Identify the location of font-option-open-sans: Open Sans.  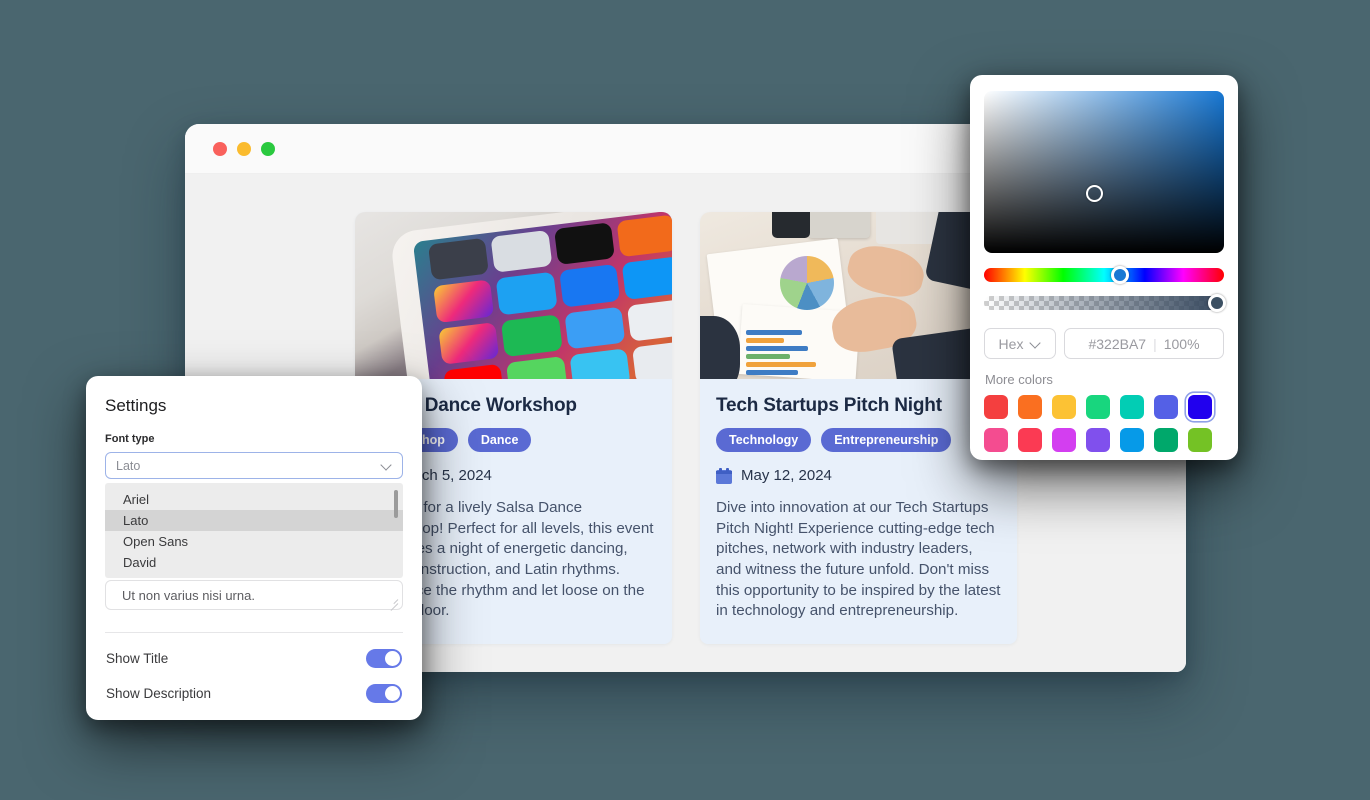
(254, 541).